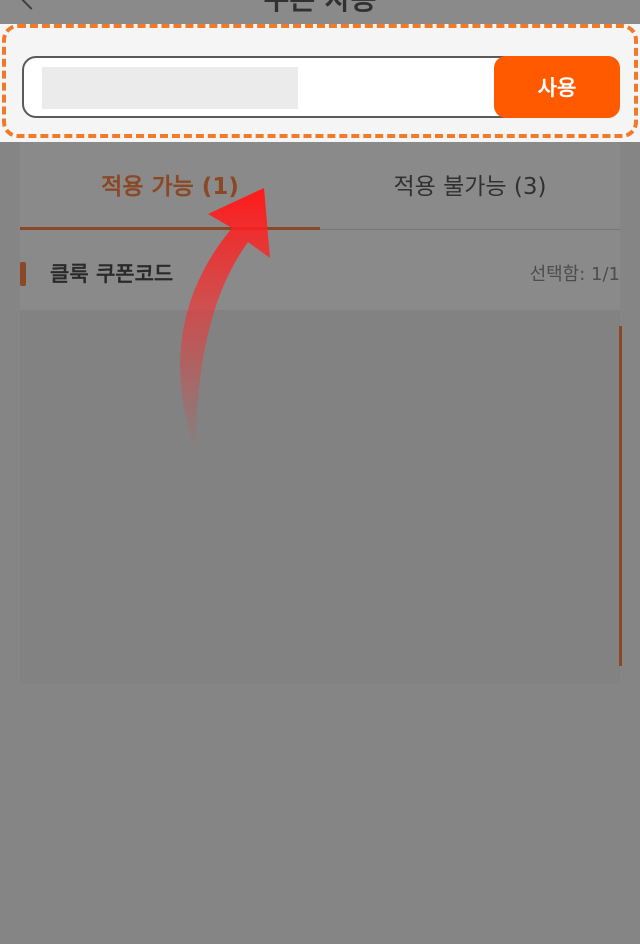  I want to click on section-title: 클룩 쿠폰코드, so click(112, 274).